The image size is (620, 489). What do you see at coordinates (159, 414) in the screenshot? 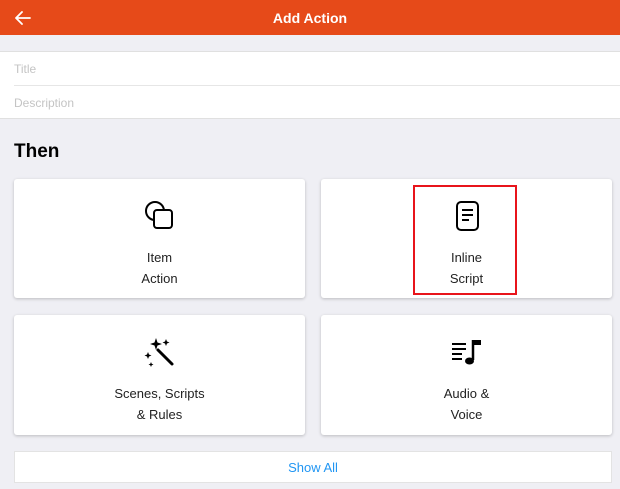
I see `scenes-scripts-rules-label-line2: & Rules` at bounding box center [159, 414].